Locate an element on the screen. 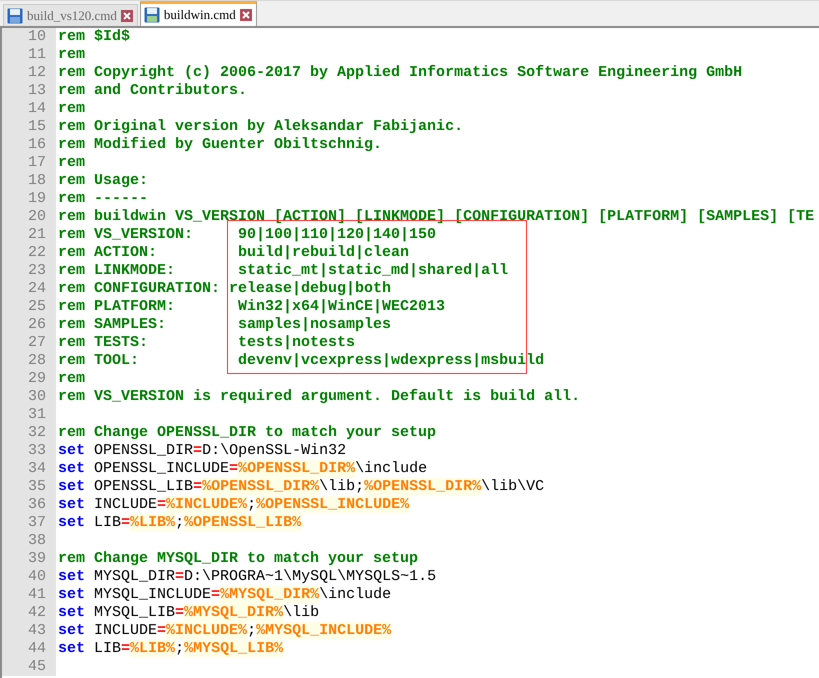 The width and height of the screenshot is (819, 678). code-line: set MYSQL_LIB=%MYSQL_DIR%\lib is located at coordinates (188, 613).